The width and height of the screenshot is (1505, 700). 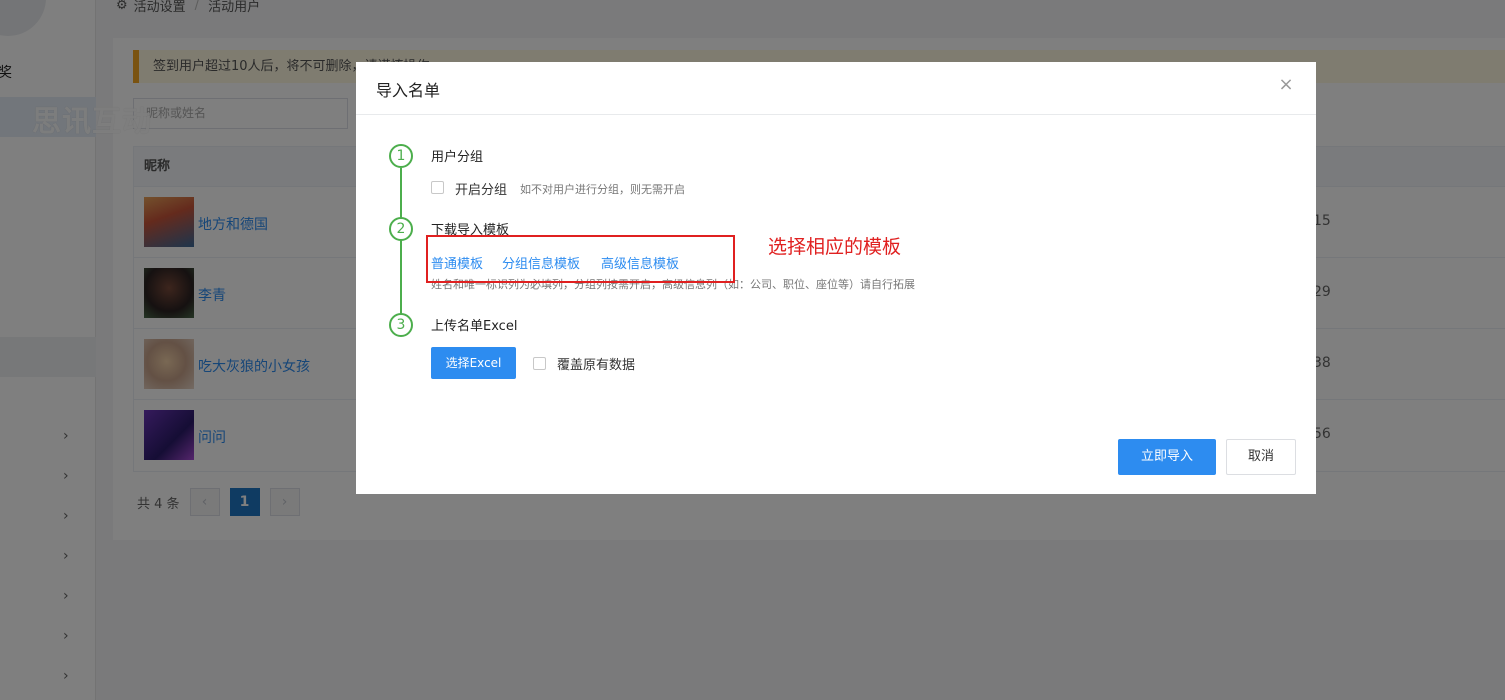 I want to click on annotation-box, so click(x=580, y=259).